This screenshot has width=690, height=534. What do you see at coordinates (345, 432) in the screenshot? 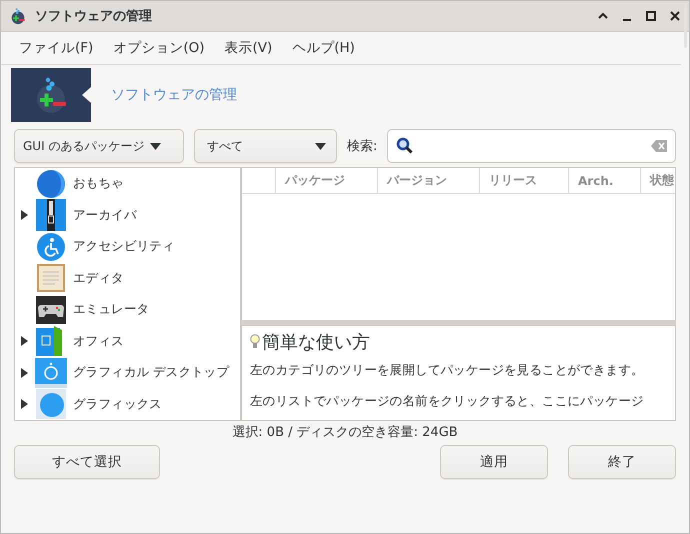
I see `status-text: 選択: 0B / ディスクの空き容量: 24GB` at bounding box center [345, 432].